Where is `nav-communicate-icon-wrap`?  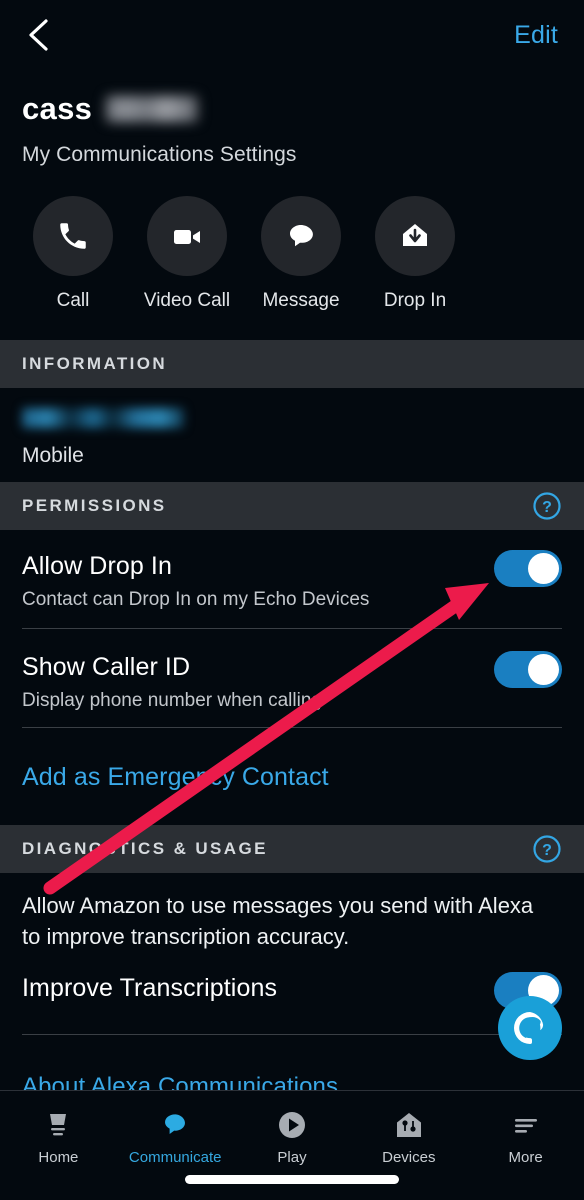 nav-communicate-icon-wrap is located at coordinates (175, 1125).